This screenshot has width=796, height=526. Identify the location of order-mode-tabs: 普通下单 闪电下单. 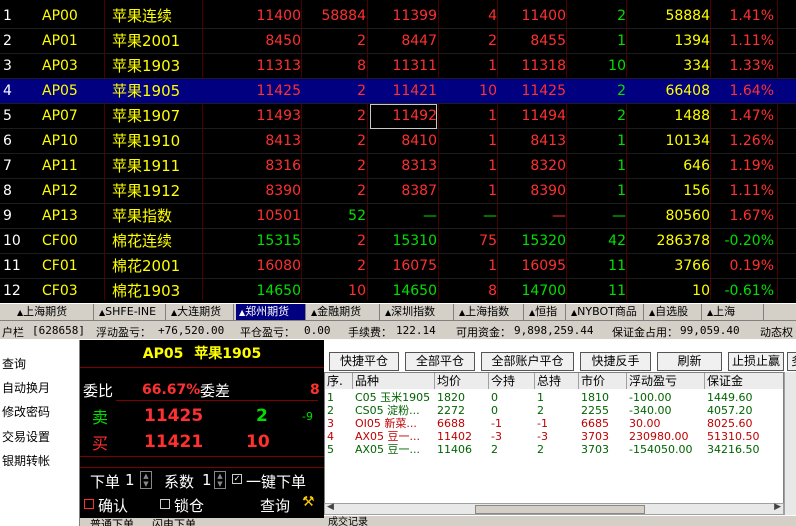
(202, 522).